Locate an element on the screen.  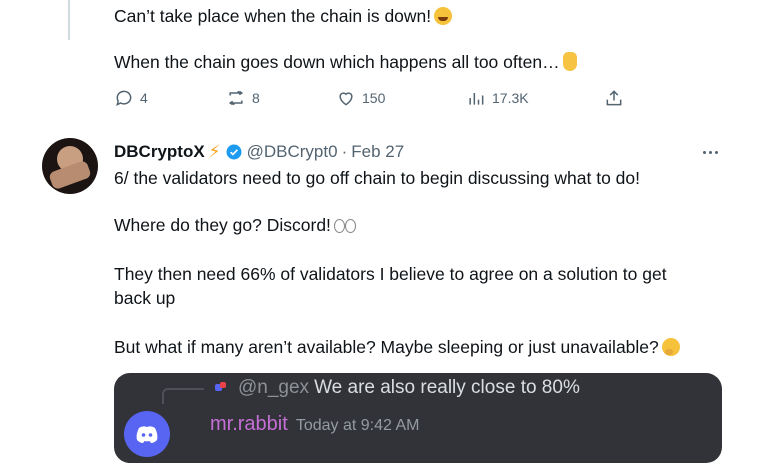
discord-timestamp: Today at 9:42 AM is located at coordinates (357, 425).